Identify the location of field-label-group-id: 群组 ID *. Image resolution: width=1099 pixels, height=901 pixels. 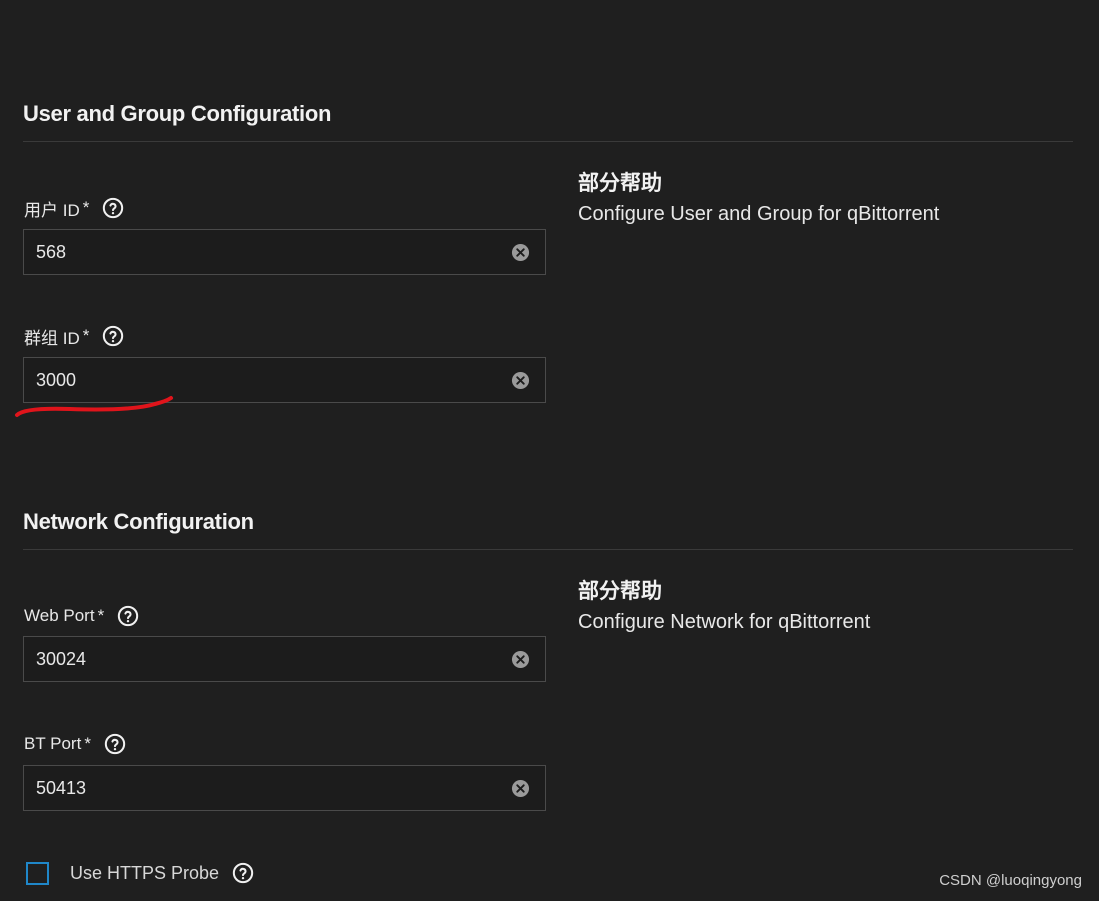
(74, 336).